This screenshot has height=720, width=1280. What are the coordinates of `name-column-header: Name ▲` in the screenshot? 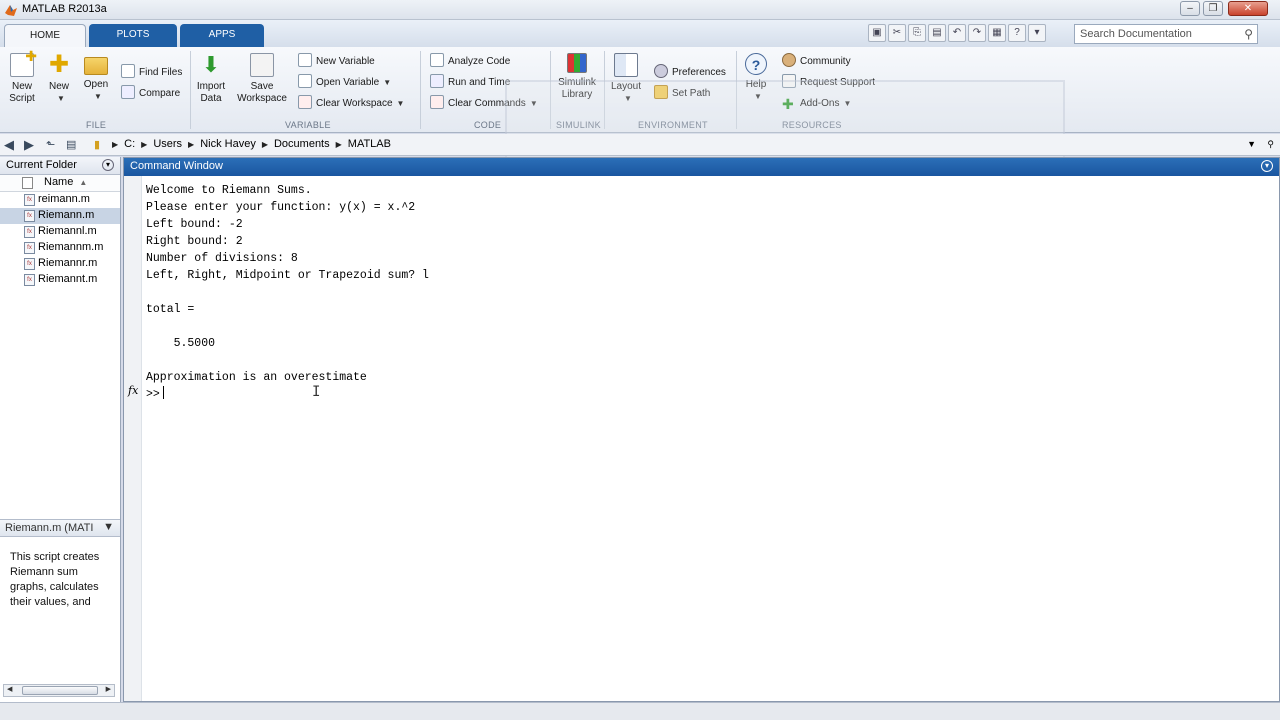 It's located at (60, 183).